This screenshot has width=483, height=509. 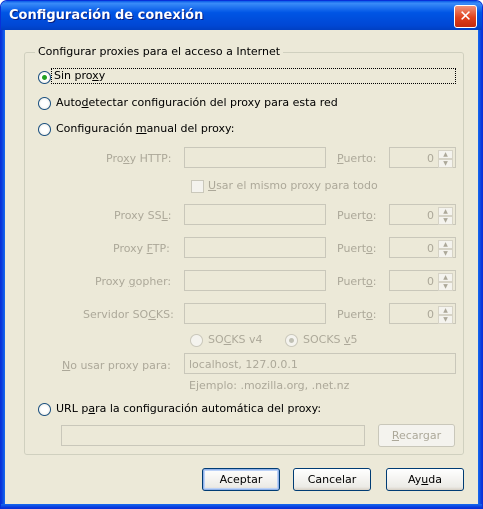 What do you see at coordinates (3, 269) in the screenshot?
I see `window-frame-left` at bounding box center [3, 269].